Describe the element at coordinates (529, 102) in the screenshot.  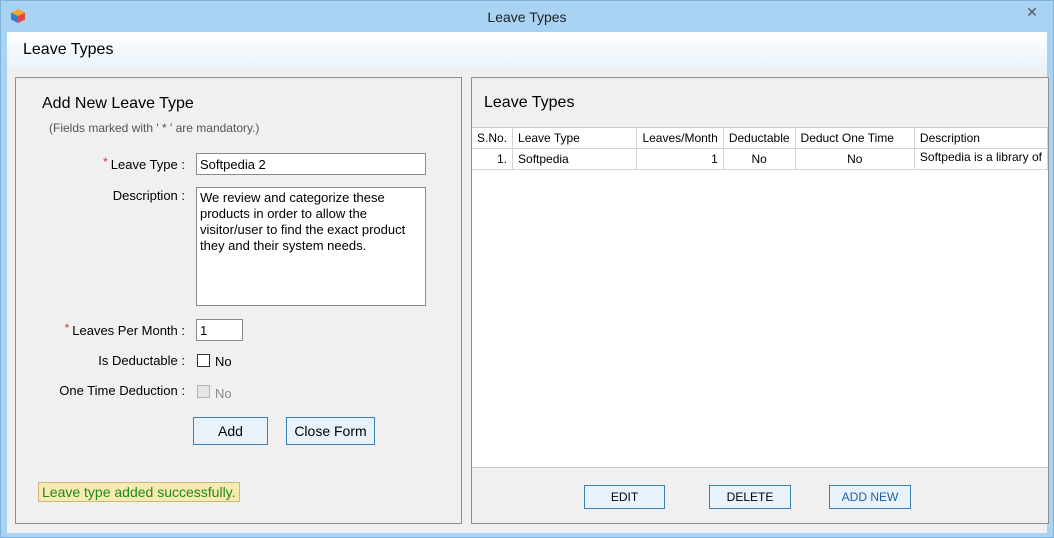
I see `list-title: Leave Types` at that location.